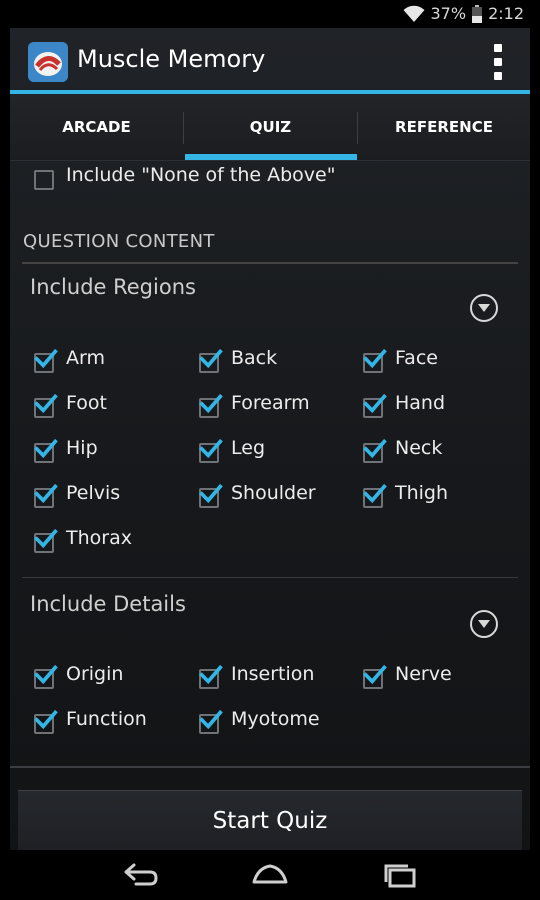  Describe the element at coordinates (44, 180) in the screenshot. I see `none-of-above-checkbox` at that location.